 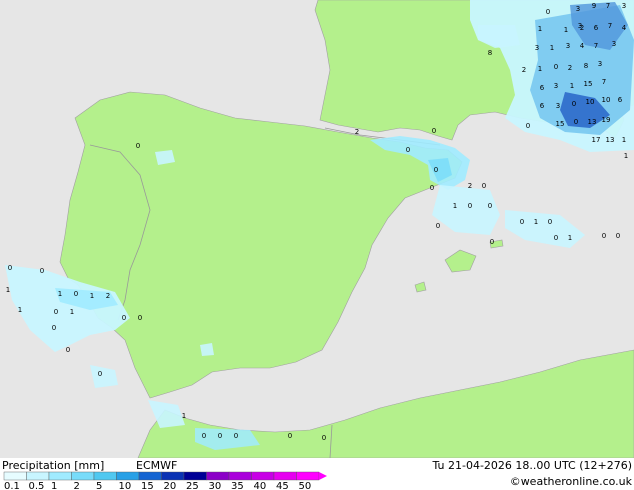 What do you see at coordinates (77, 485) in the screenshot?
I see `legend-tick-label: 2` at bounding box center [77, 485].